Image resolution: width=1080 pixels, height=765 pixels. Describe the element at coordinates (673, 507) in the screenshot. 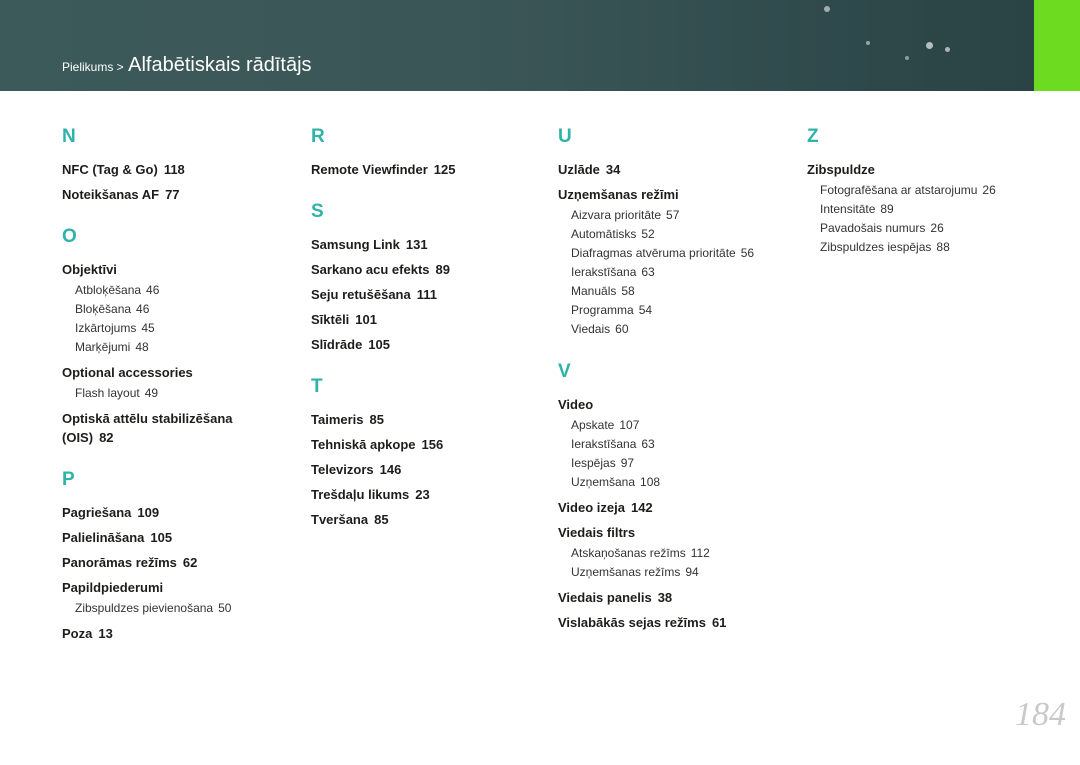

I see `index-entry: Video izeja 142` at that location.